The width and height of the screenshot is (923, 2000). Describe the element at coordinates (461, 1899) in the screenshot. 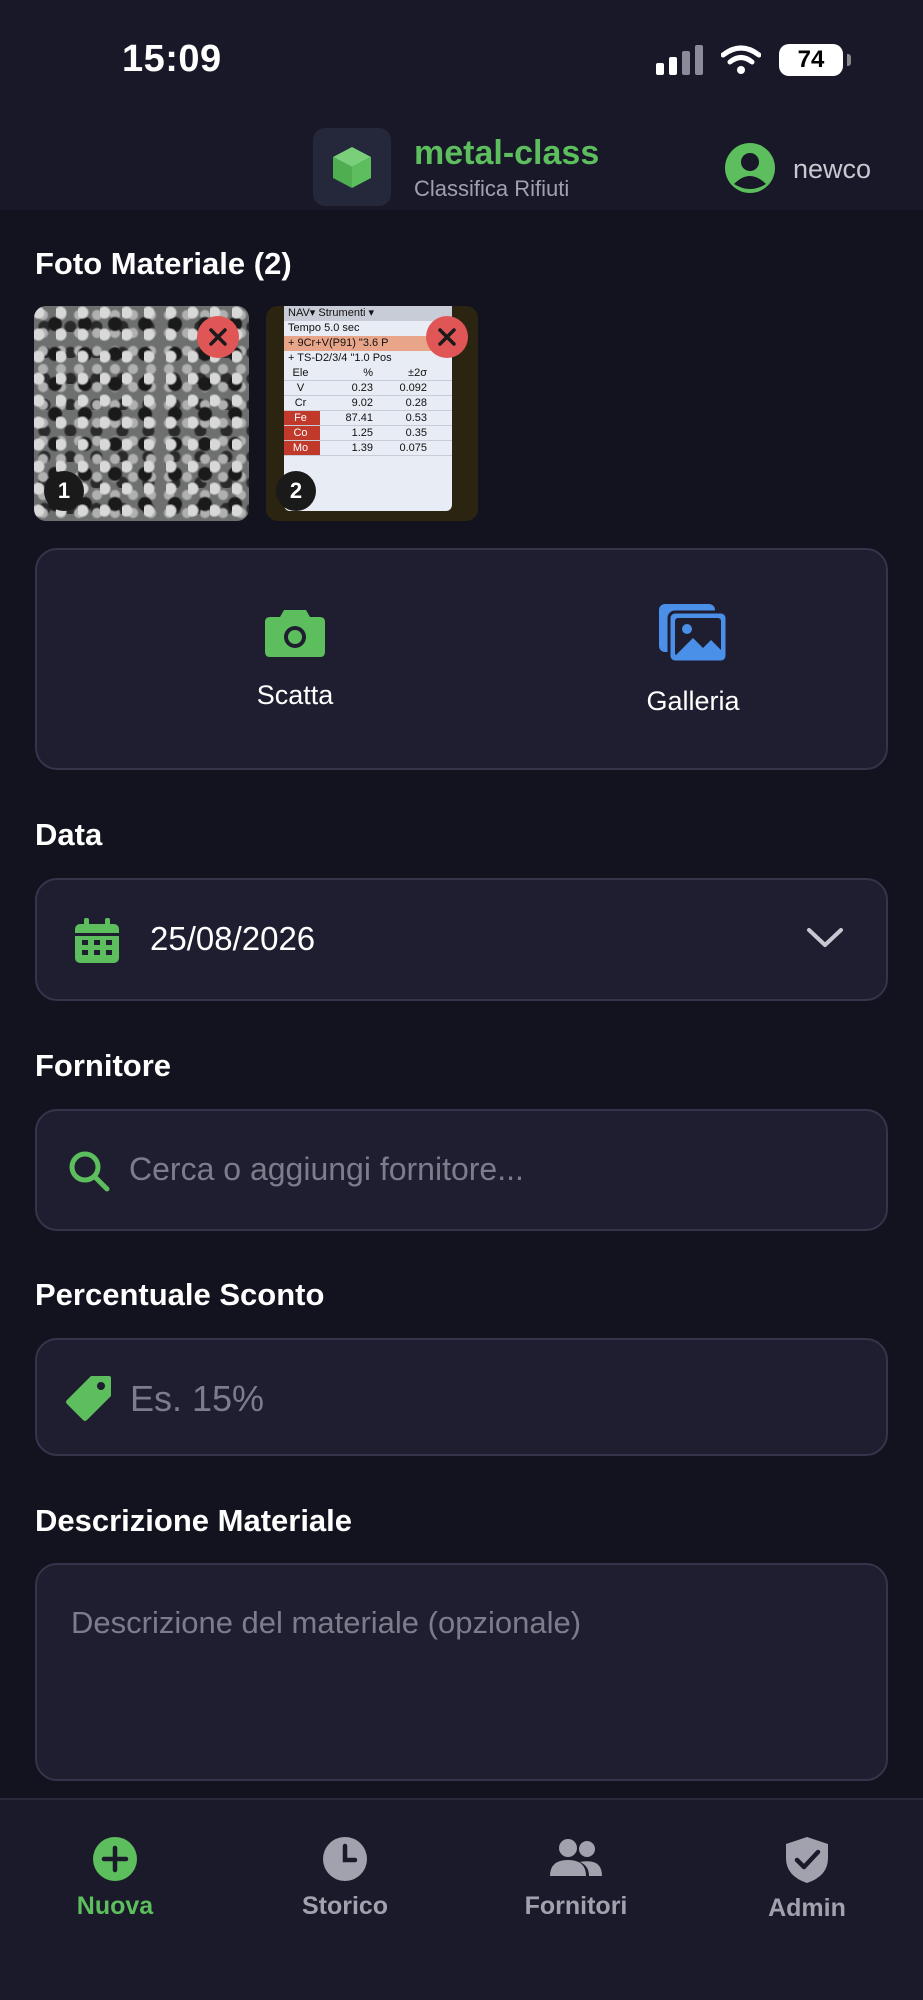

I see `bottom-tab-bar: Nuova Storico Fornitori Admin` at that location.